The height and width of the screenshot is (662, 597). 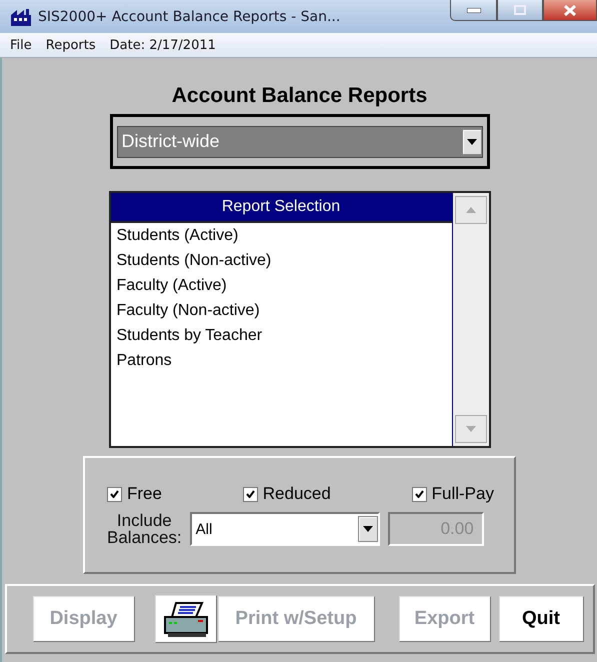 What do you see at coordinates (144, 529) in the screenshot?
I see `include-balances-label: Include Balances:` at bounding box center [144, 529].